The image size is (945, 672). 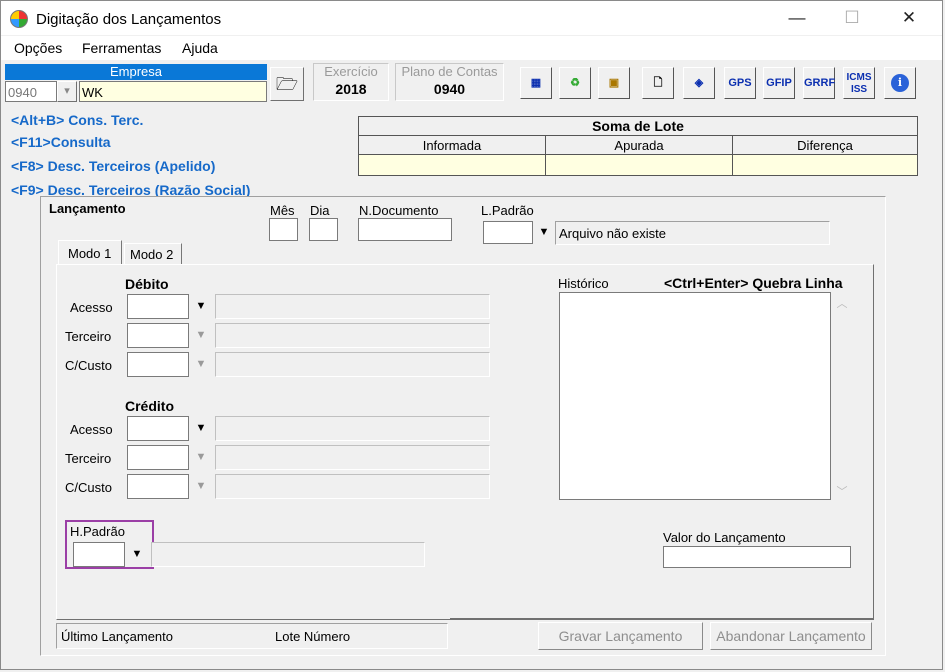 I want to click on menu-ajuda: Ajuda, so click(x=200, y=48).